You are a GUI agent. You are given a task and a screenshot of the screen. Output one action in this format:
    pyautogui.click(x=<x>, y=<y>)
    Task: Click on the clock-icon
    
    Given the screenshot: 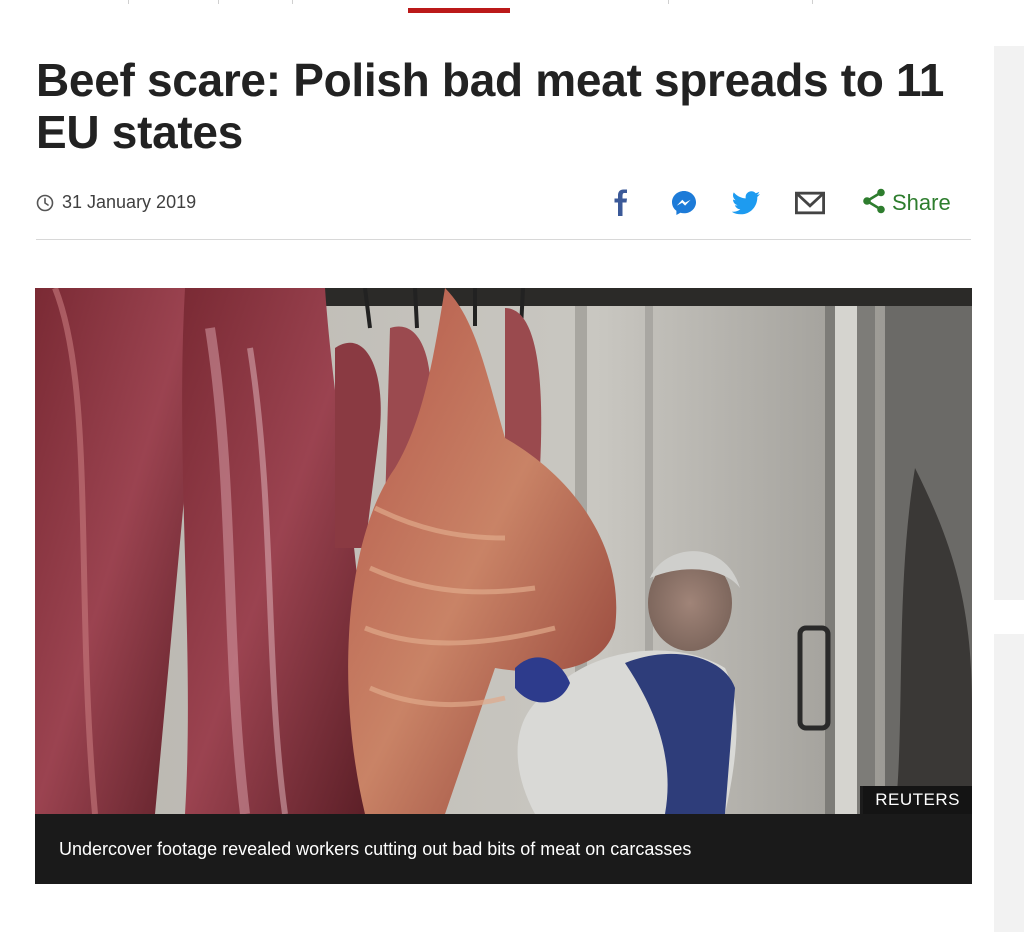 What is the action you would take?
    pyautogui.click(x=45, y=203)
    